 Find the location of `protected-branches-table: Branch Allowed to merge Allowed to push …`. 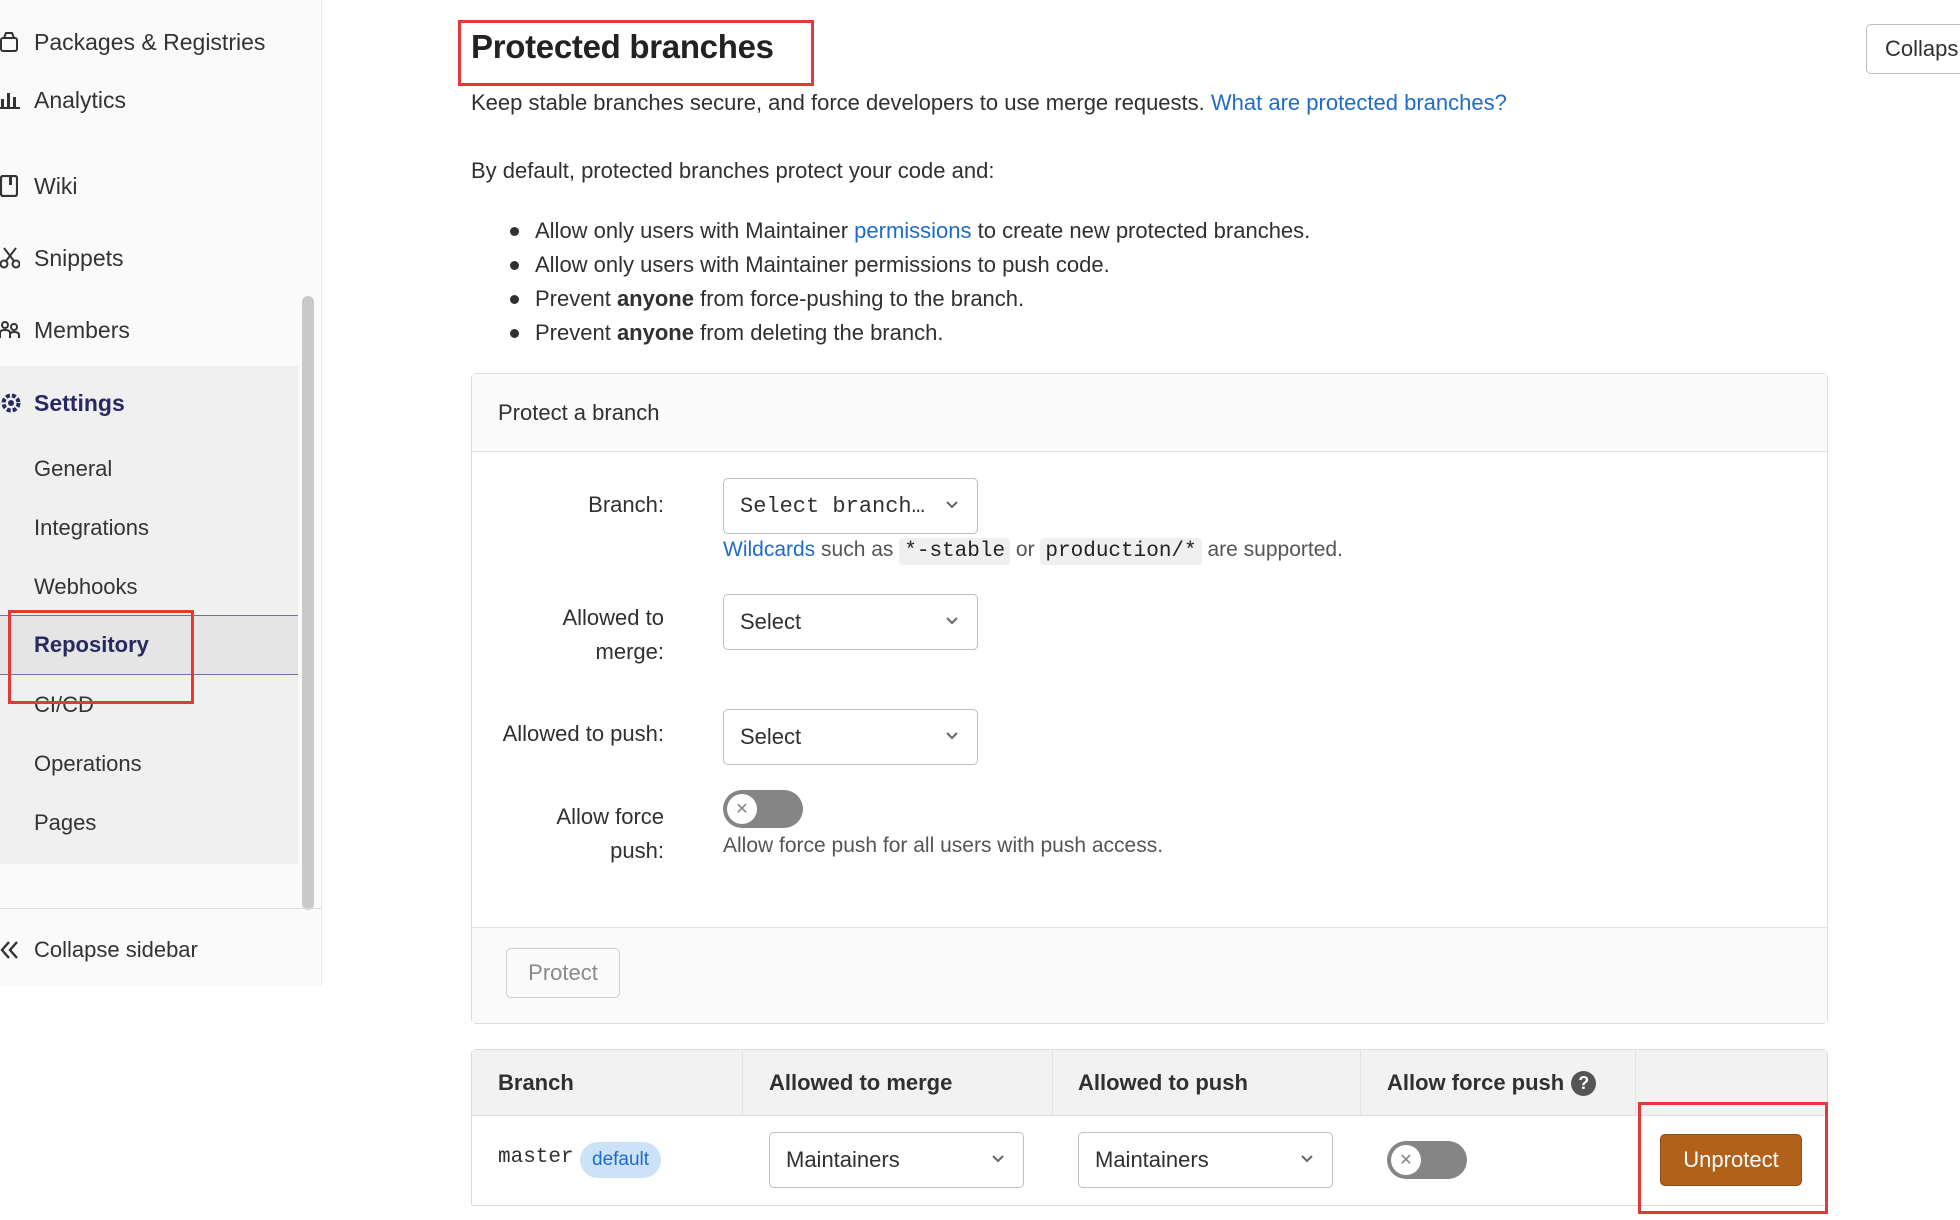

protected-branches-table: Branch Allowed to merge Allowed to push … is located at coordinates (1149, 1127).